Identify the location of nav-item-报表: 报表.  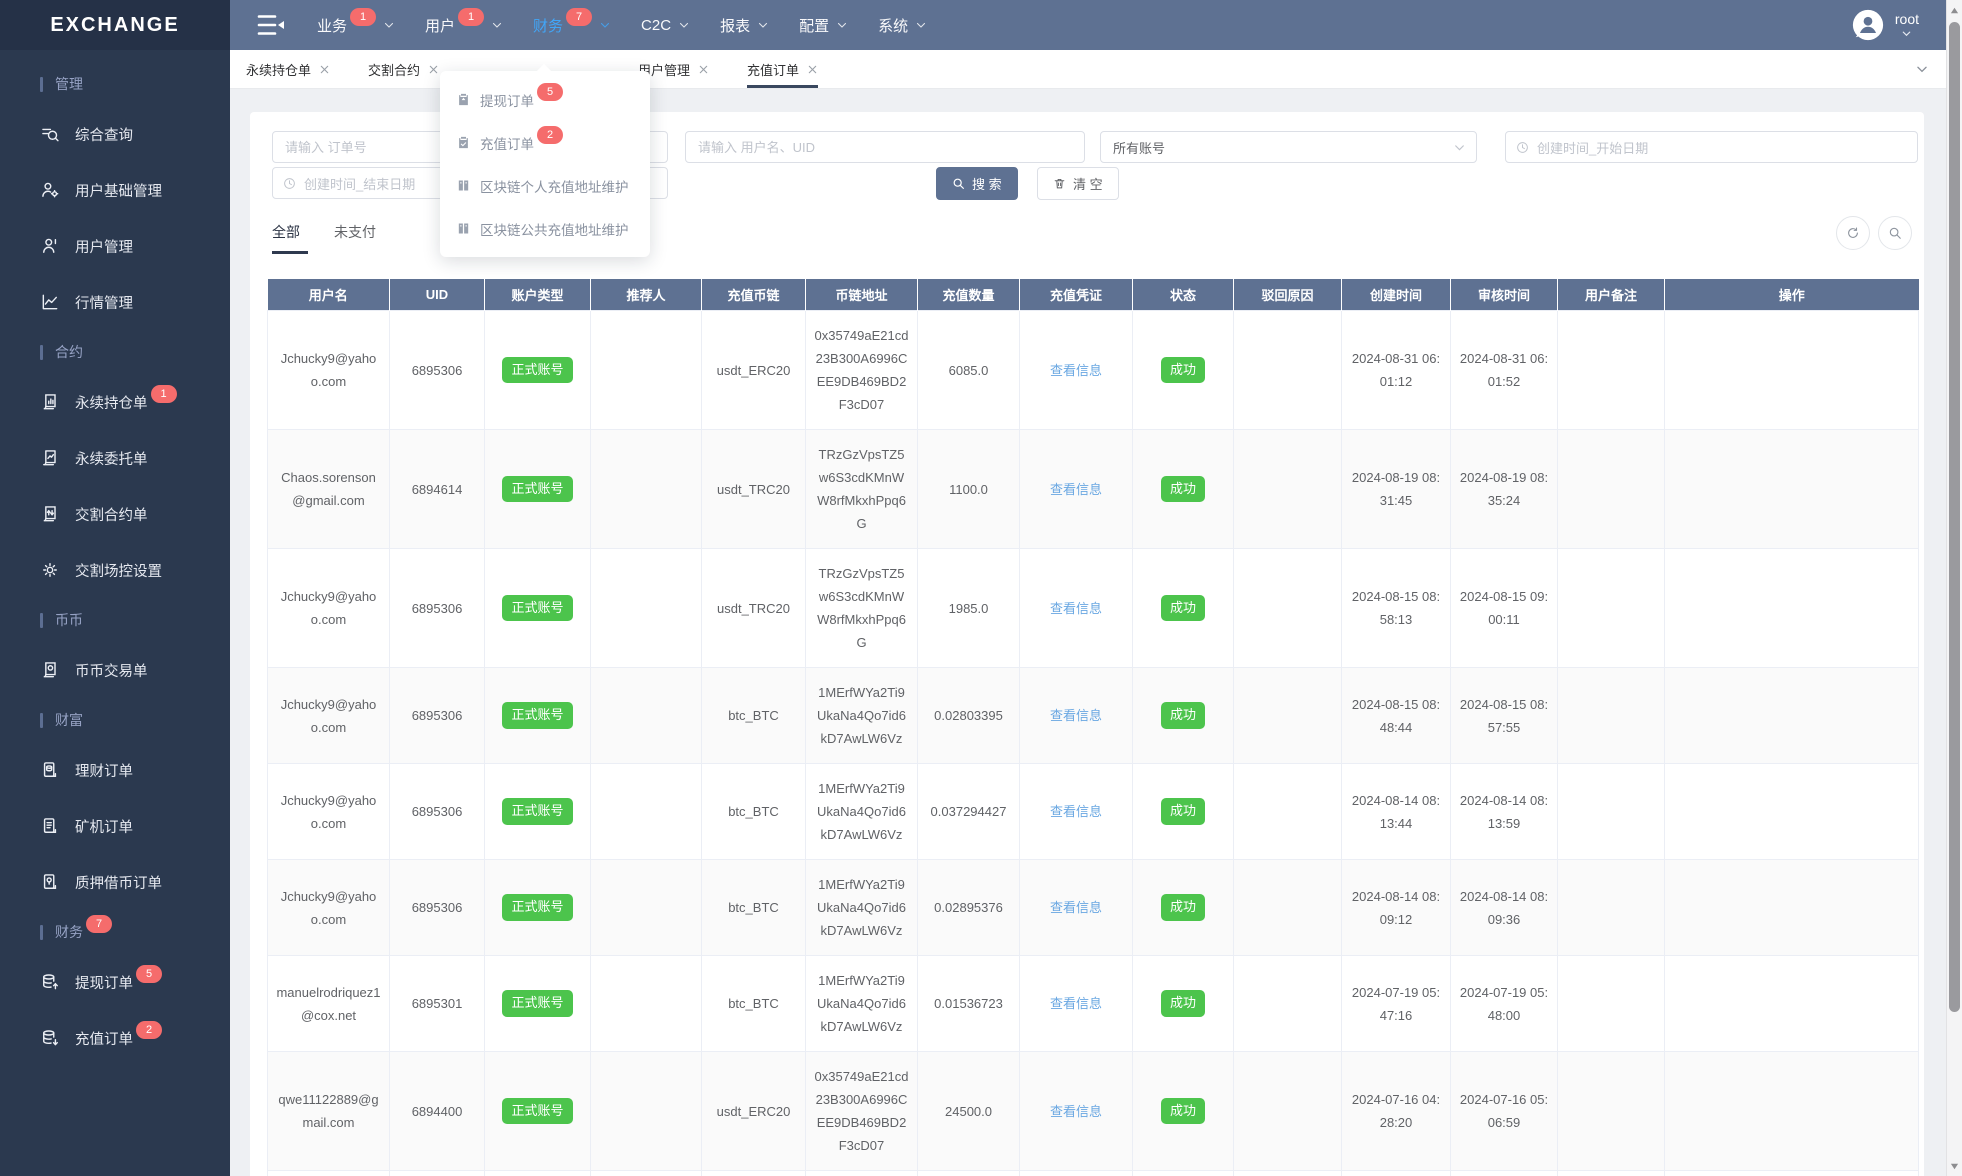
(744, 25).